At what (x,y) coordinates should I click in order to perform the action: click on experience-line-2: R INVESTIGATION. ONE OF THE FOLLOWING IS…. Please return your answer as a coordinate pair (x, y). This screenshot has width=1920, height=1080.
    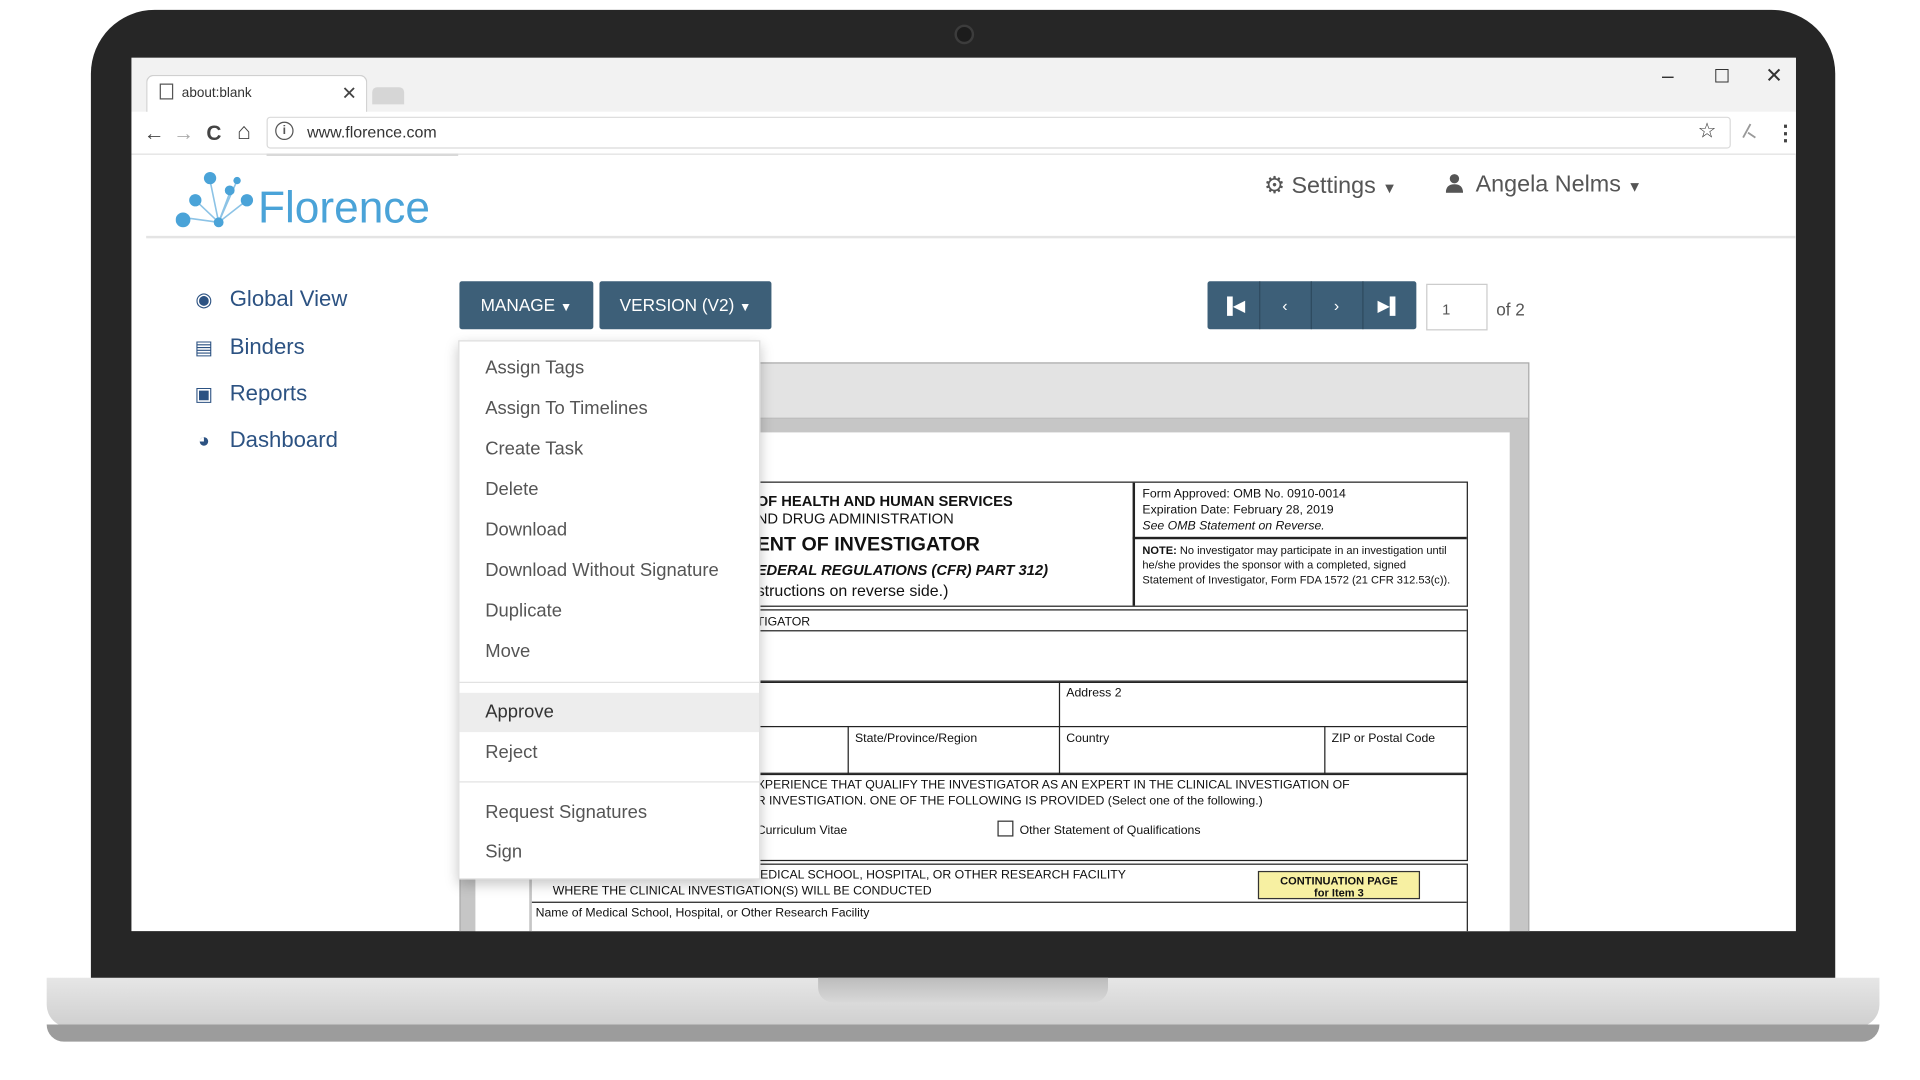
    Looking at the image, I should click on (1009, 801).